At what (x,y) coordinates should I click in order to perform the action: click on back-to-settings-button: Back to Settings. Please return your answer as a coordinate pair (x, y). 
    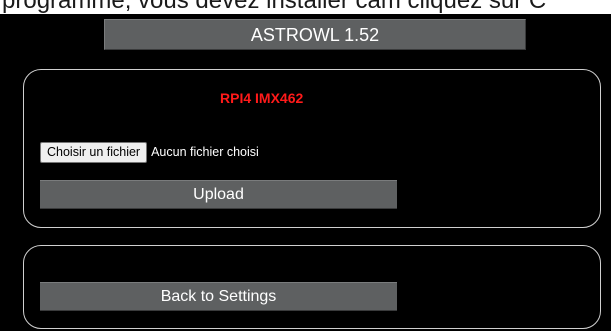
    Looking at the image, I should click on (218, 296).